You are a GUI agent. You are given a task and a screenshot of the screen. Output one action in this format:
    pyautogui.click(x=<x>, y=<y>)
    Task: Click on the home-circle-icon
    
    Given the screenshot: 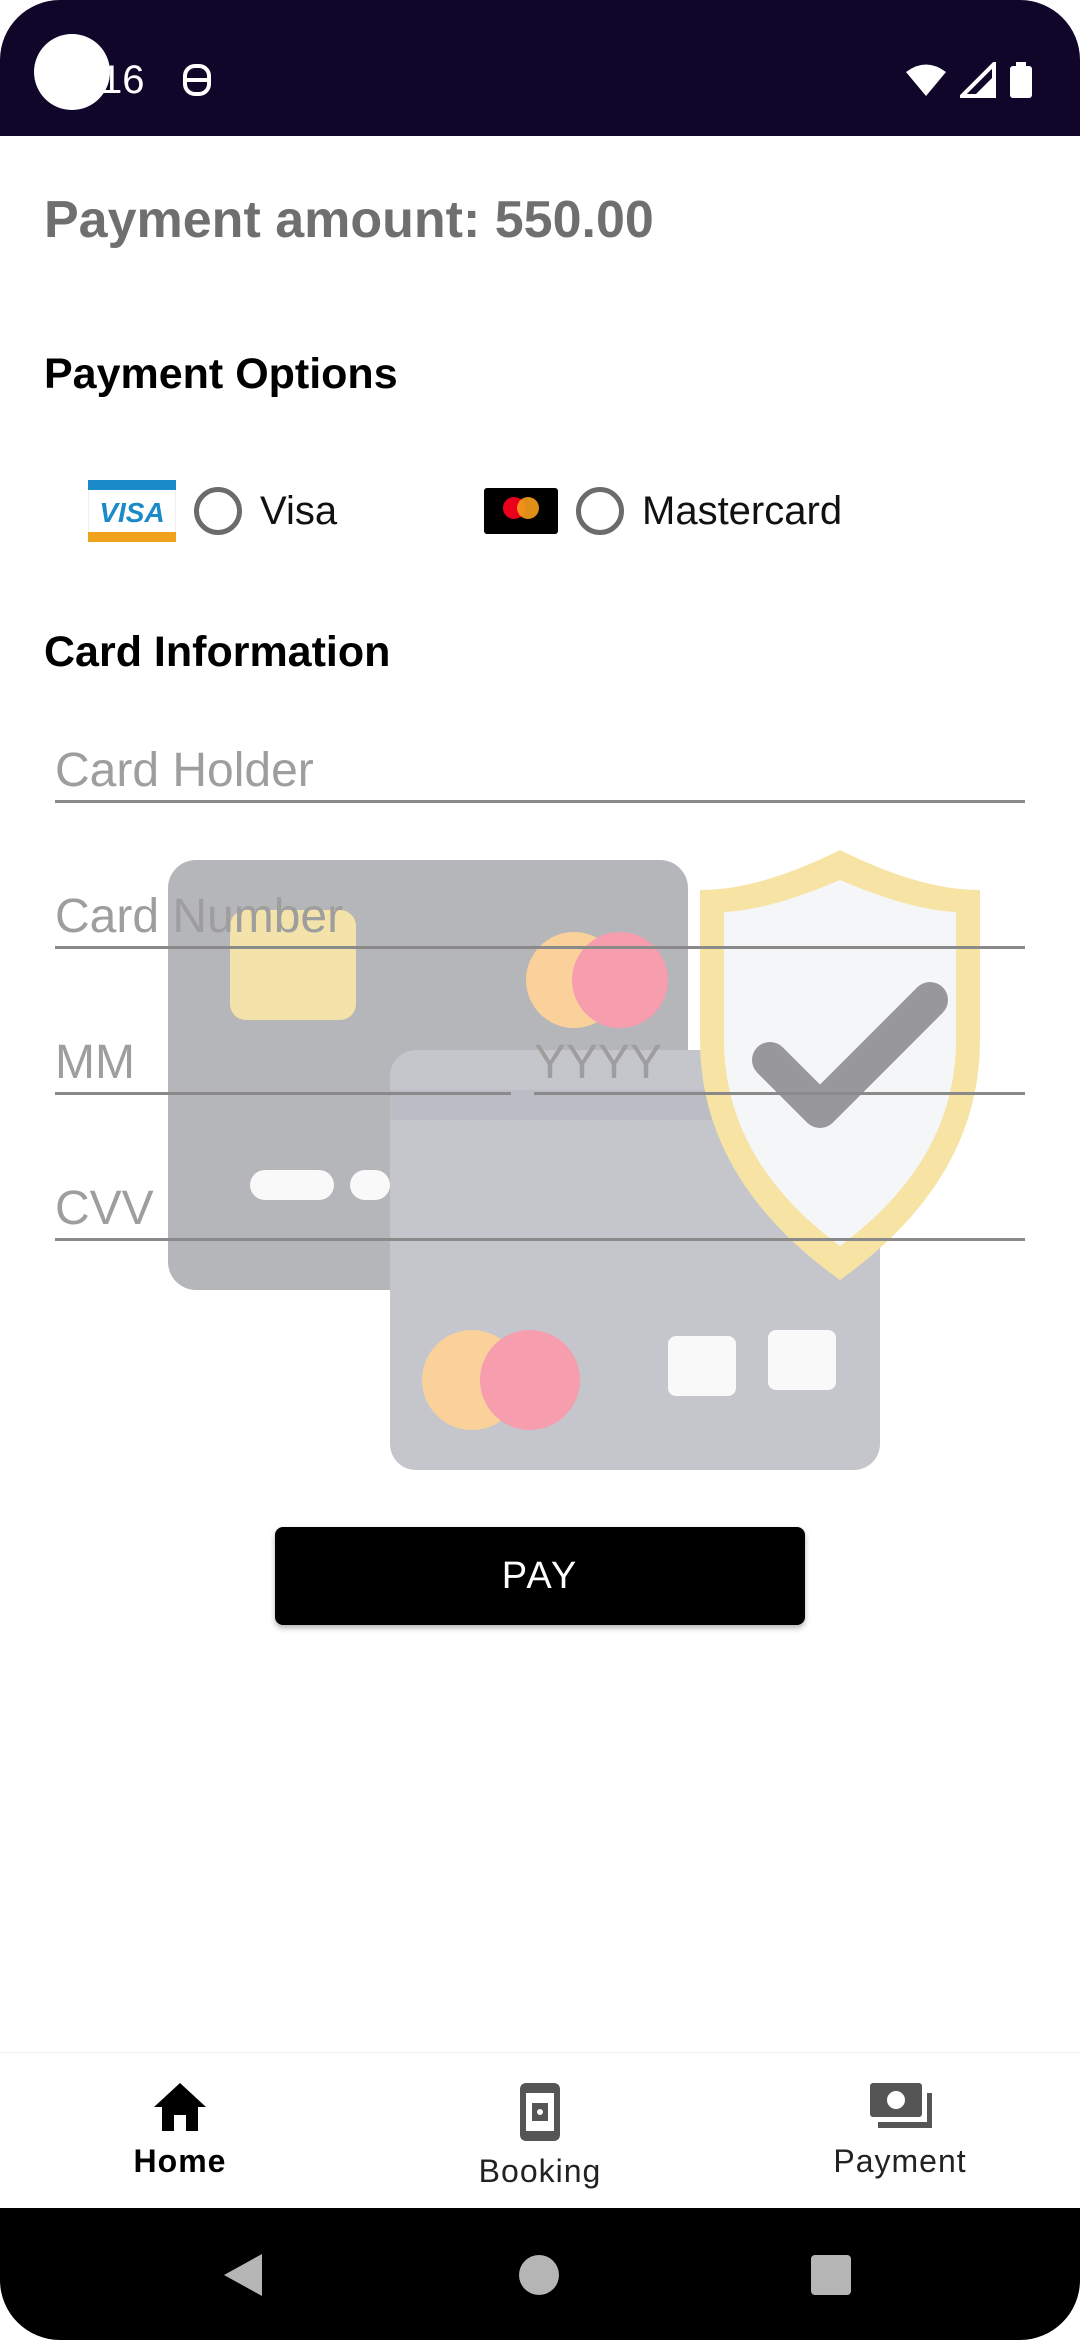 What is the action you would take?
    pyautogui.click(x=539, y=2275)
    